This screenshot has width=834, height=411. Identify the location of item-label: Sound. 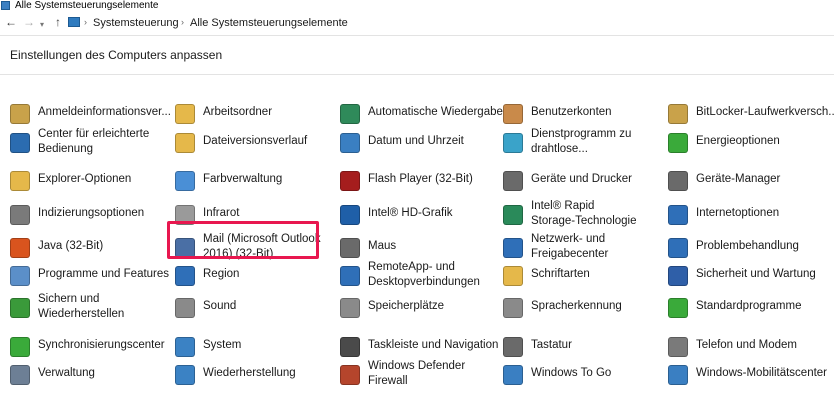
(220, 306).